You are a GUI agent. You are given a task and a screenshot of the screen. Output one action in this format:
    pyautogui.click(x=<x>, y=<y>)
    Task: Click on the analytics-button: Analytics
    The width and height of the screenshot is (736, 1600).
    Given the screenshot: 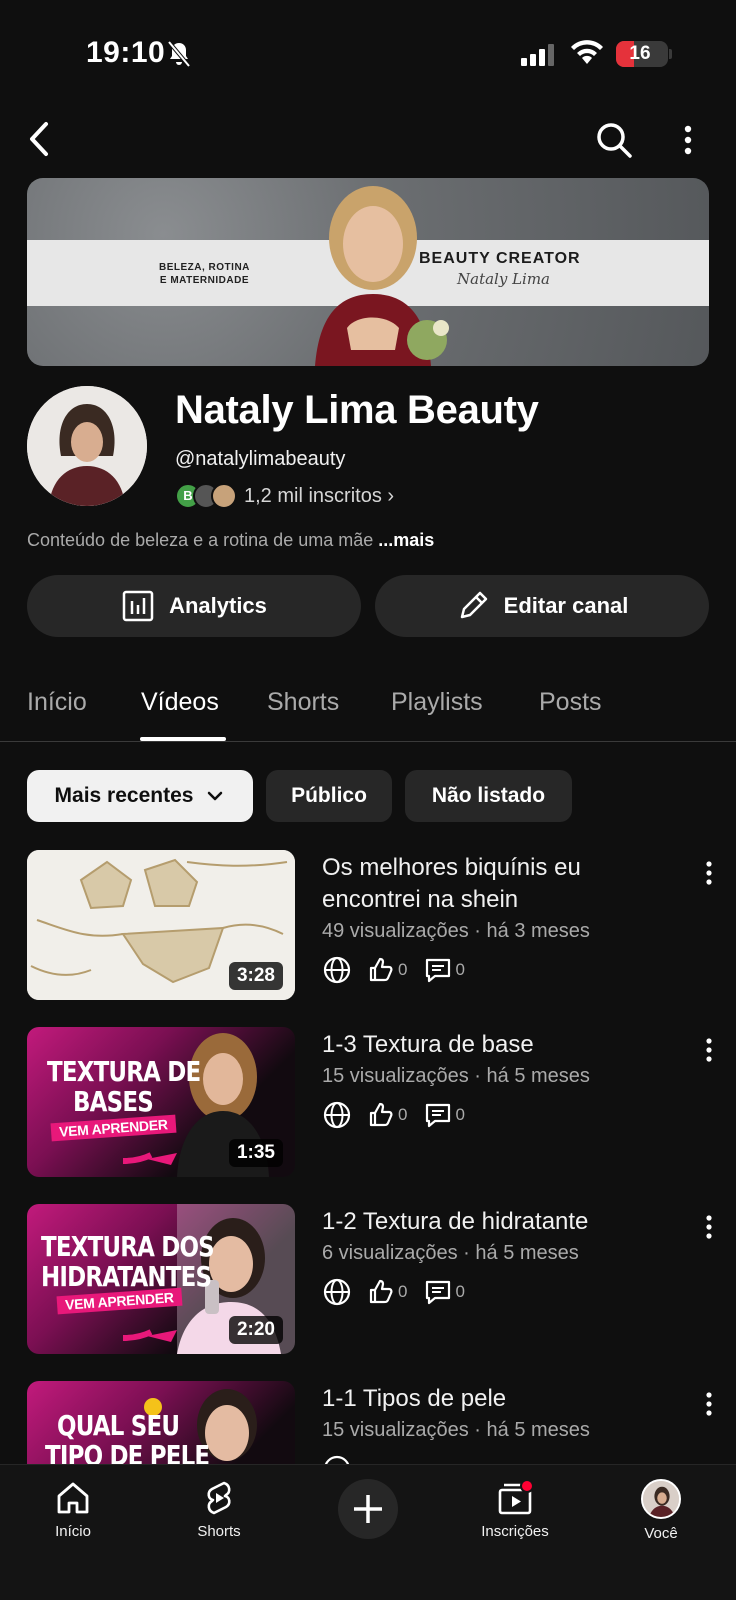 What is the action you would take?
    pyautogui.click(x=194, y=606)
    